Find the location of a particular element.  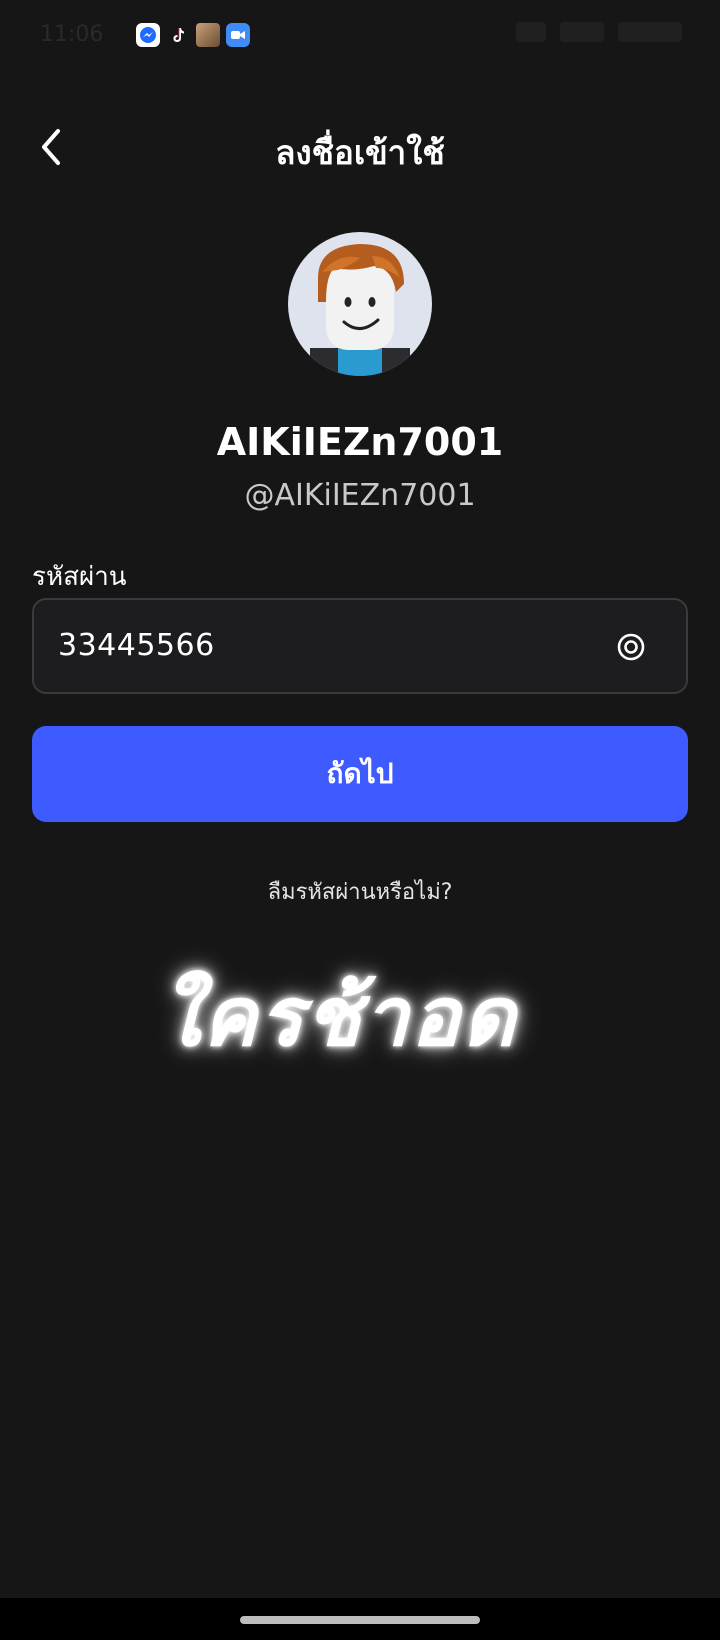

overlay-text: ใครช้าอด is located at coordinates (339, 1017).